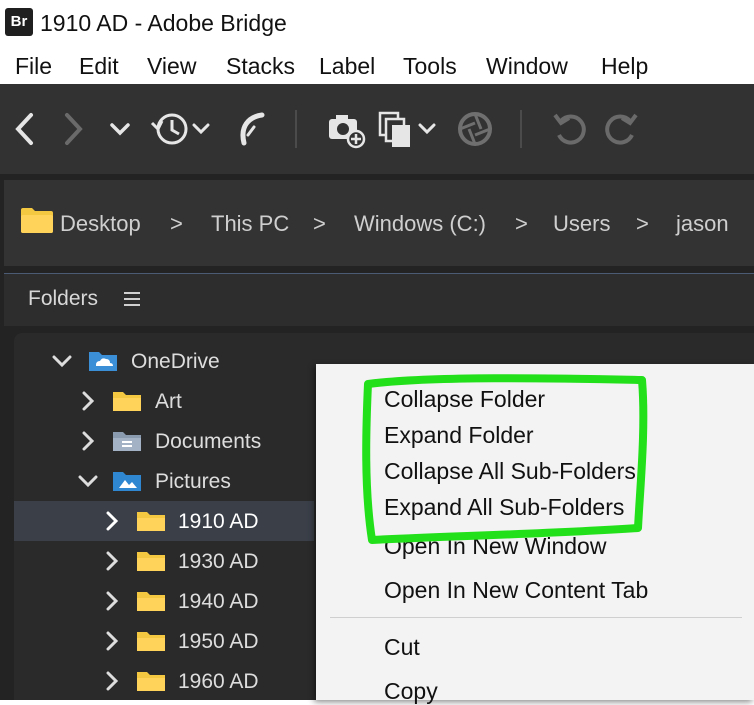  What do you see at coordinates (624, 66) in the screenshot?
I see `menu-help: Help` at bounding box center [624, 66].